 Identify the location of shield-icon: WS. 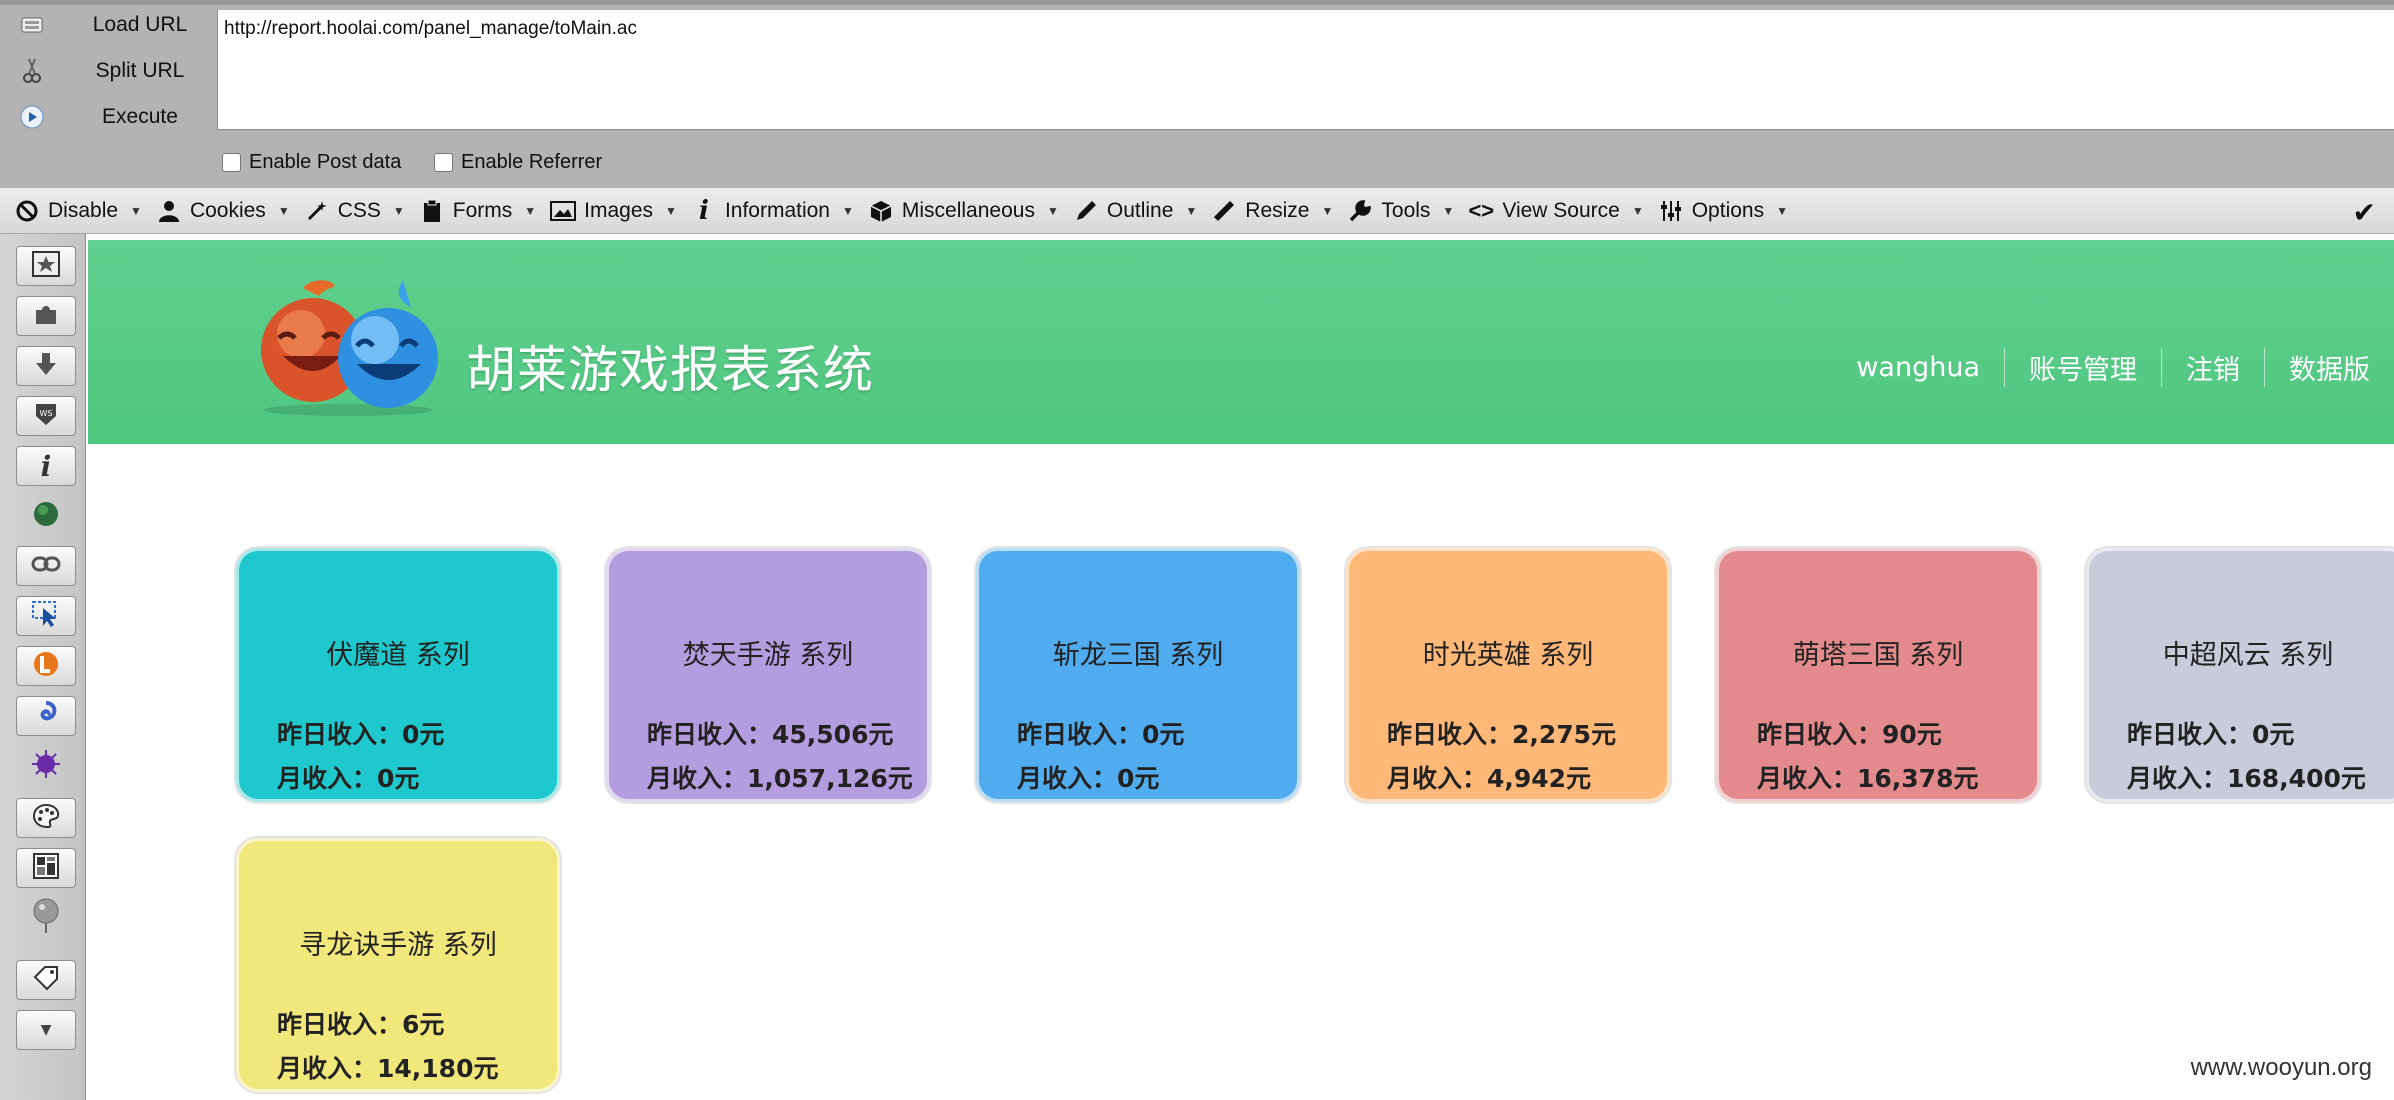
(46, 416).